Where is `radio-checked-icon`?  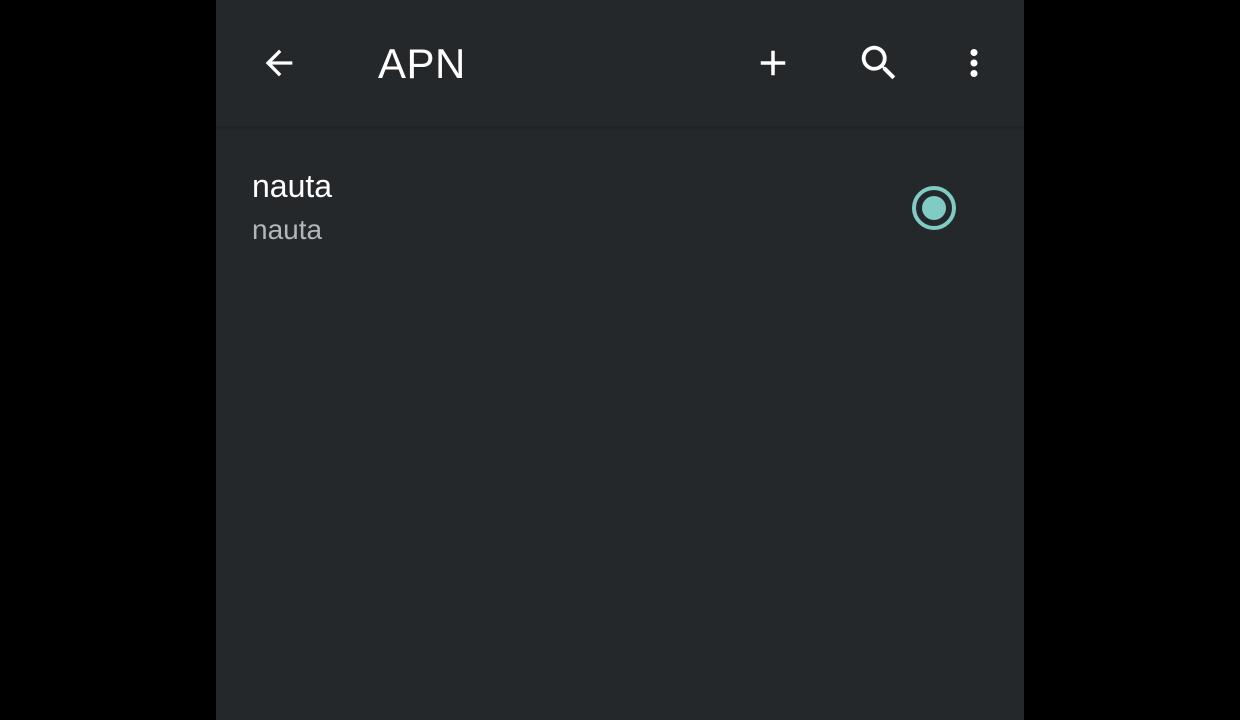
radio-checked-icon is located at coordinates (934, 208).